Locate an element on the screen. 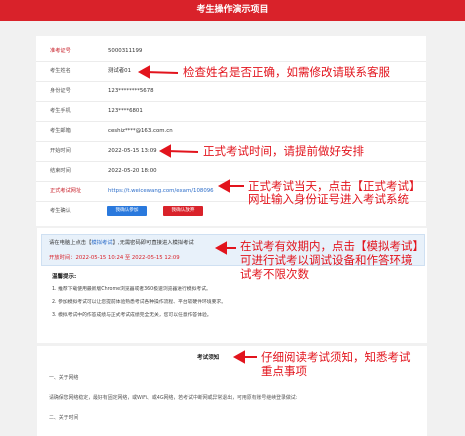  arrow-url-head is located at coordinates (223, 186).